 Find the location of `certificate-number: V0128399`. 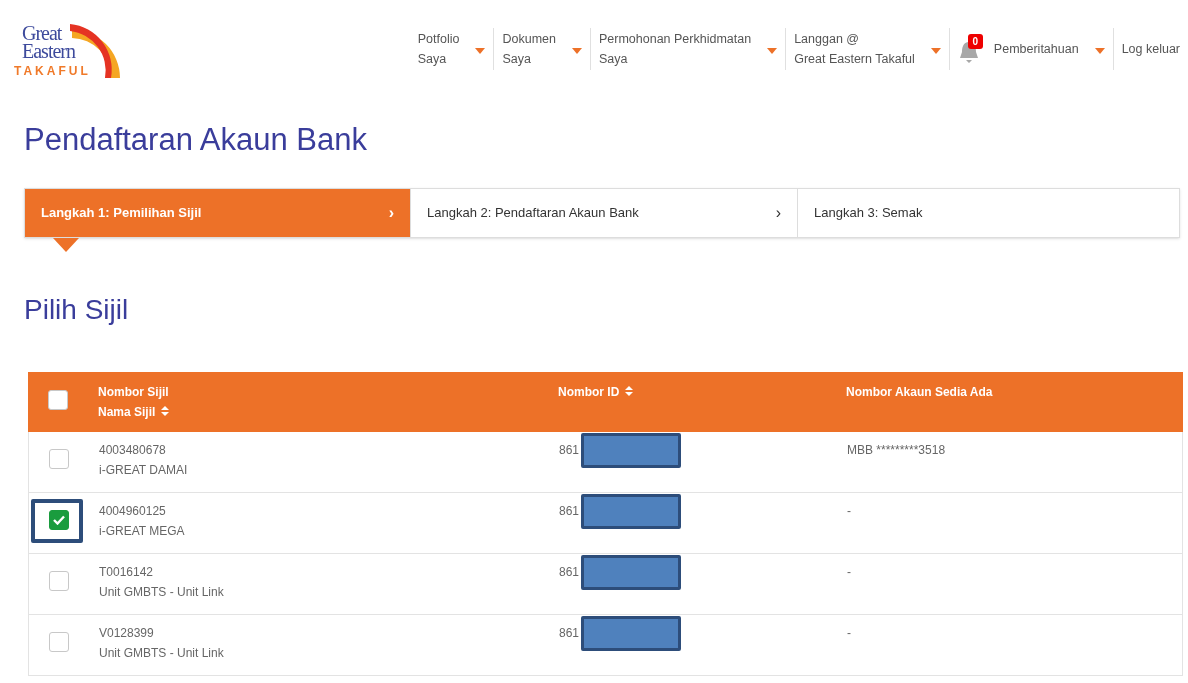

certificate-number: V0128399 is located at coordinates (127, 633).